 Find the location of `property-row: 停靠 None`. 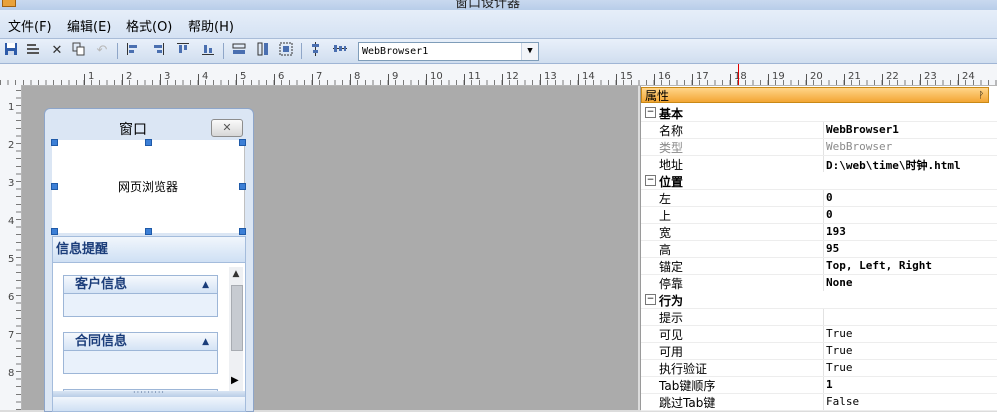

property-row: 停靠 None is located at coordinates (819, 283).